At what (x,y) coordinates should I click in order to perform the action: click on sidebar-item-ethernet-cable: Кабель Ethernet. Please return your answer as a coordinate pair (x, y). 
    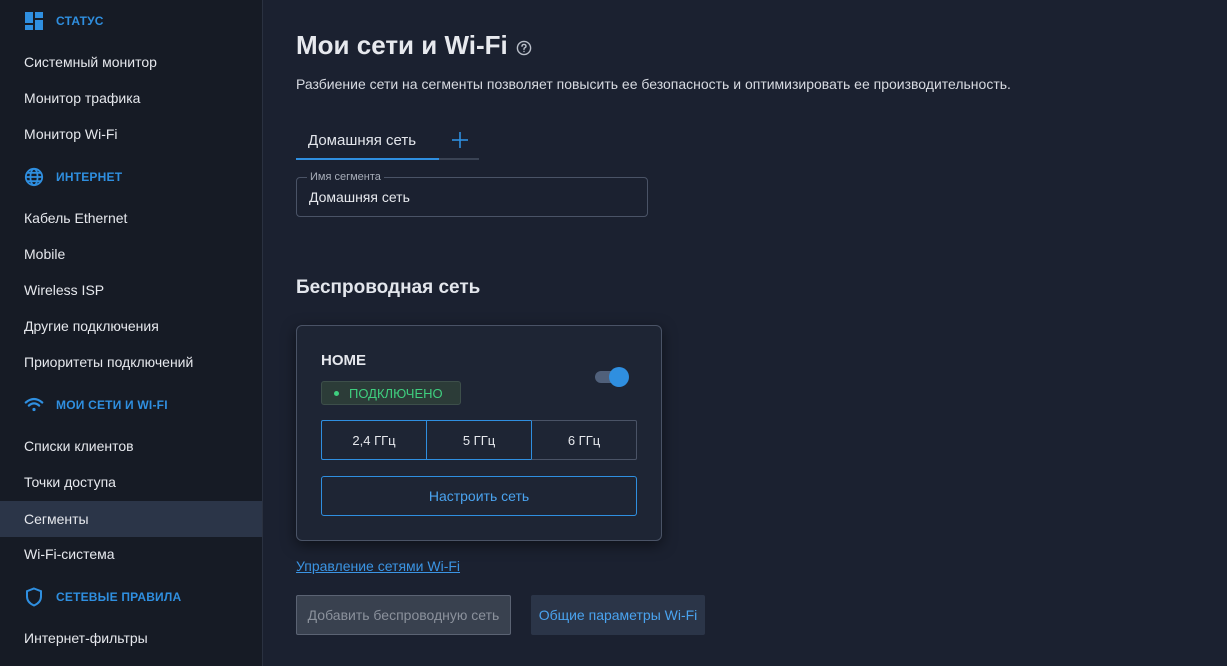
    Looking at the image, I should click on (131, 218).